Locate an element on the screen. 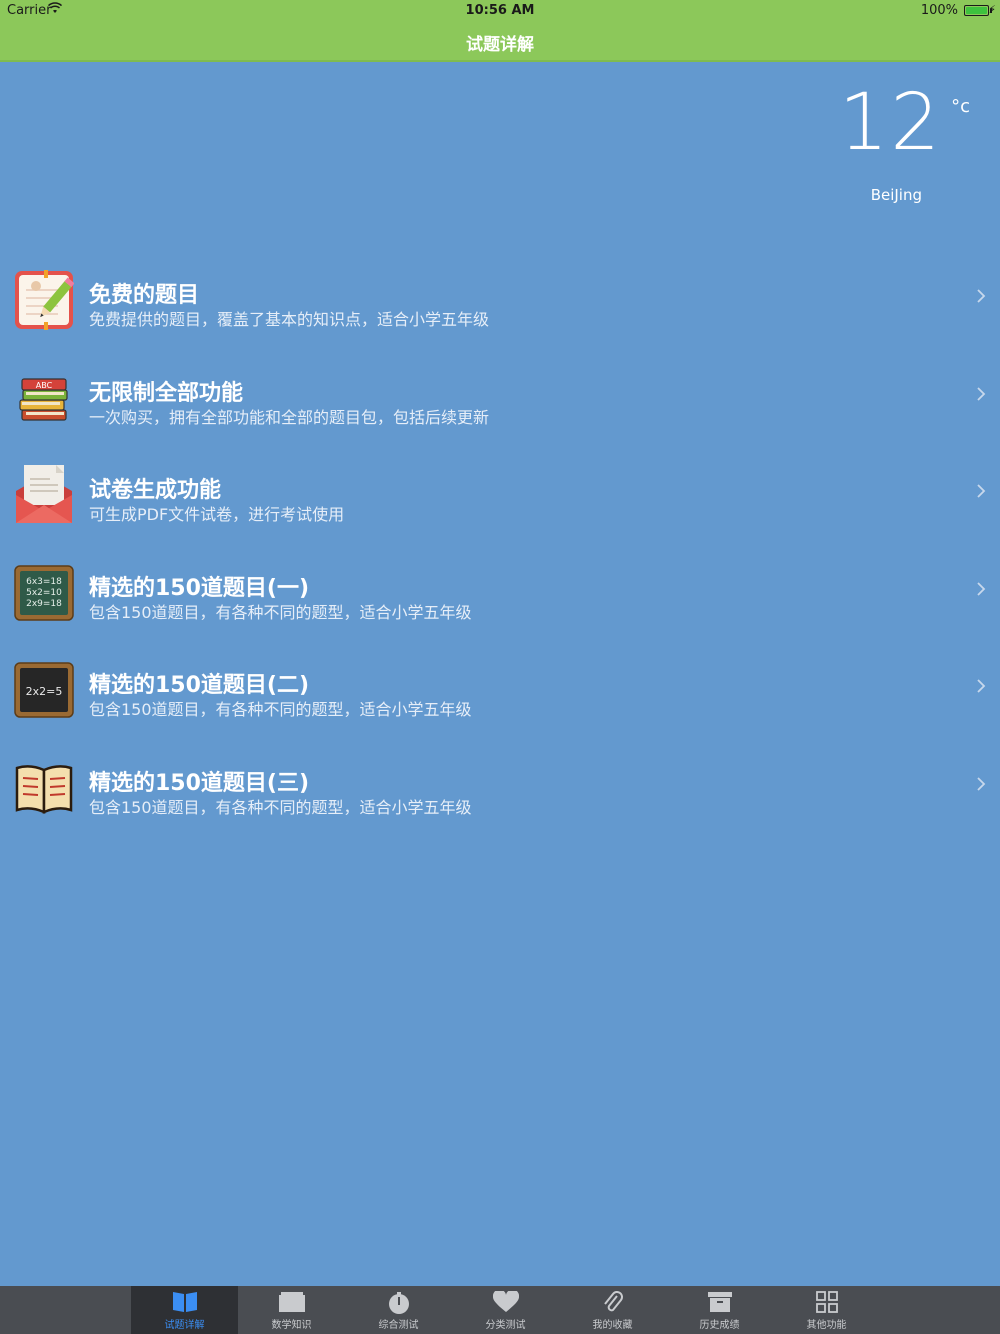  clock: 10:56 AM is located at coordinates (500, 10).